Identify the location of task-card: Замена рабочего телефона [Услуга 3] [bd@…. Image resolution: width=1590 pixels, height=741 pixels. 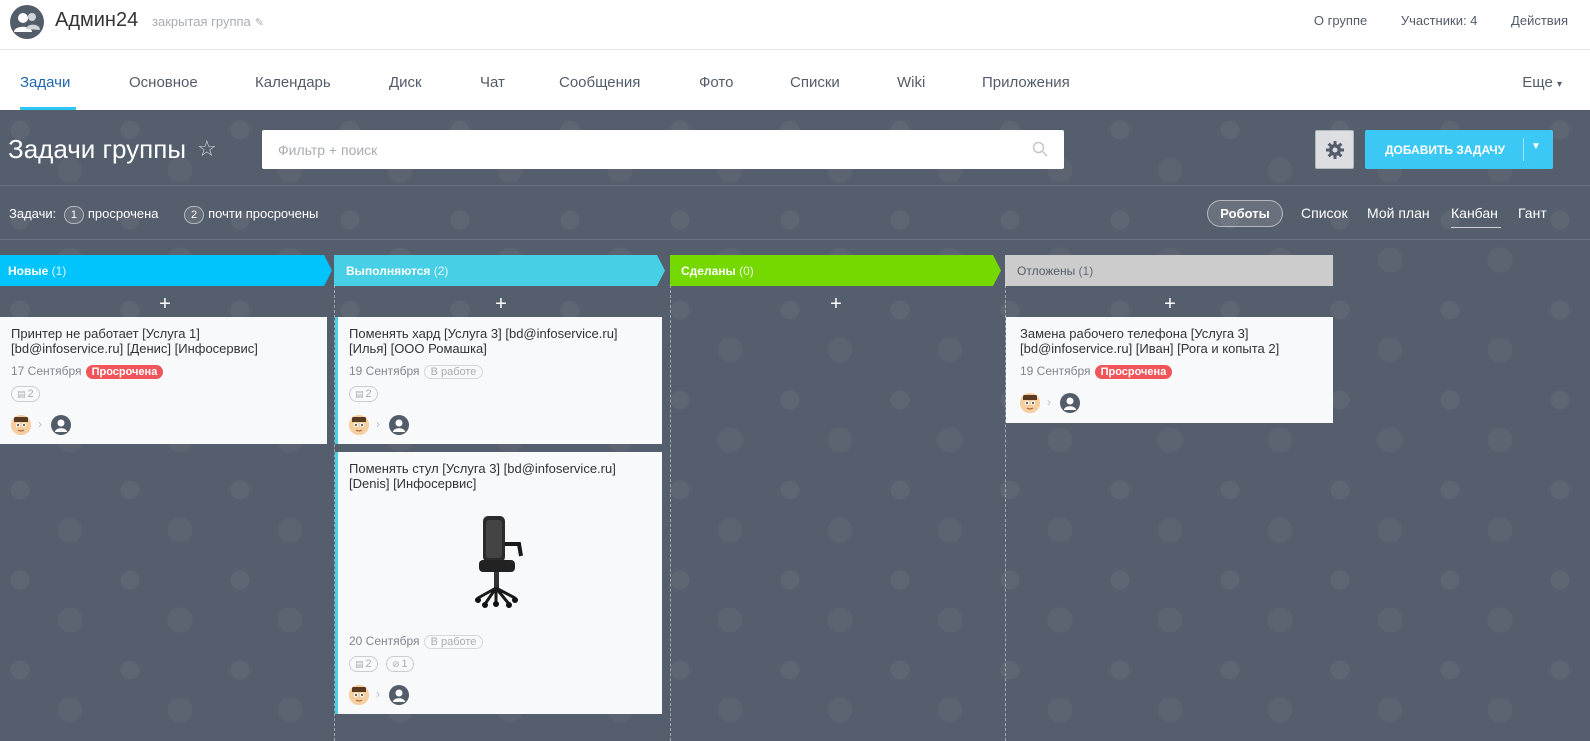
(1169, 370).